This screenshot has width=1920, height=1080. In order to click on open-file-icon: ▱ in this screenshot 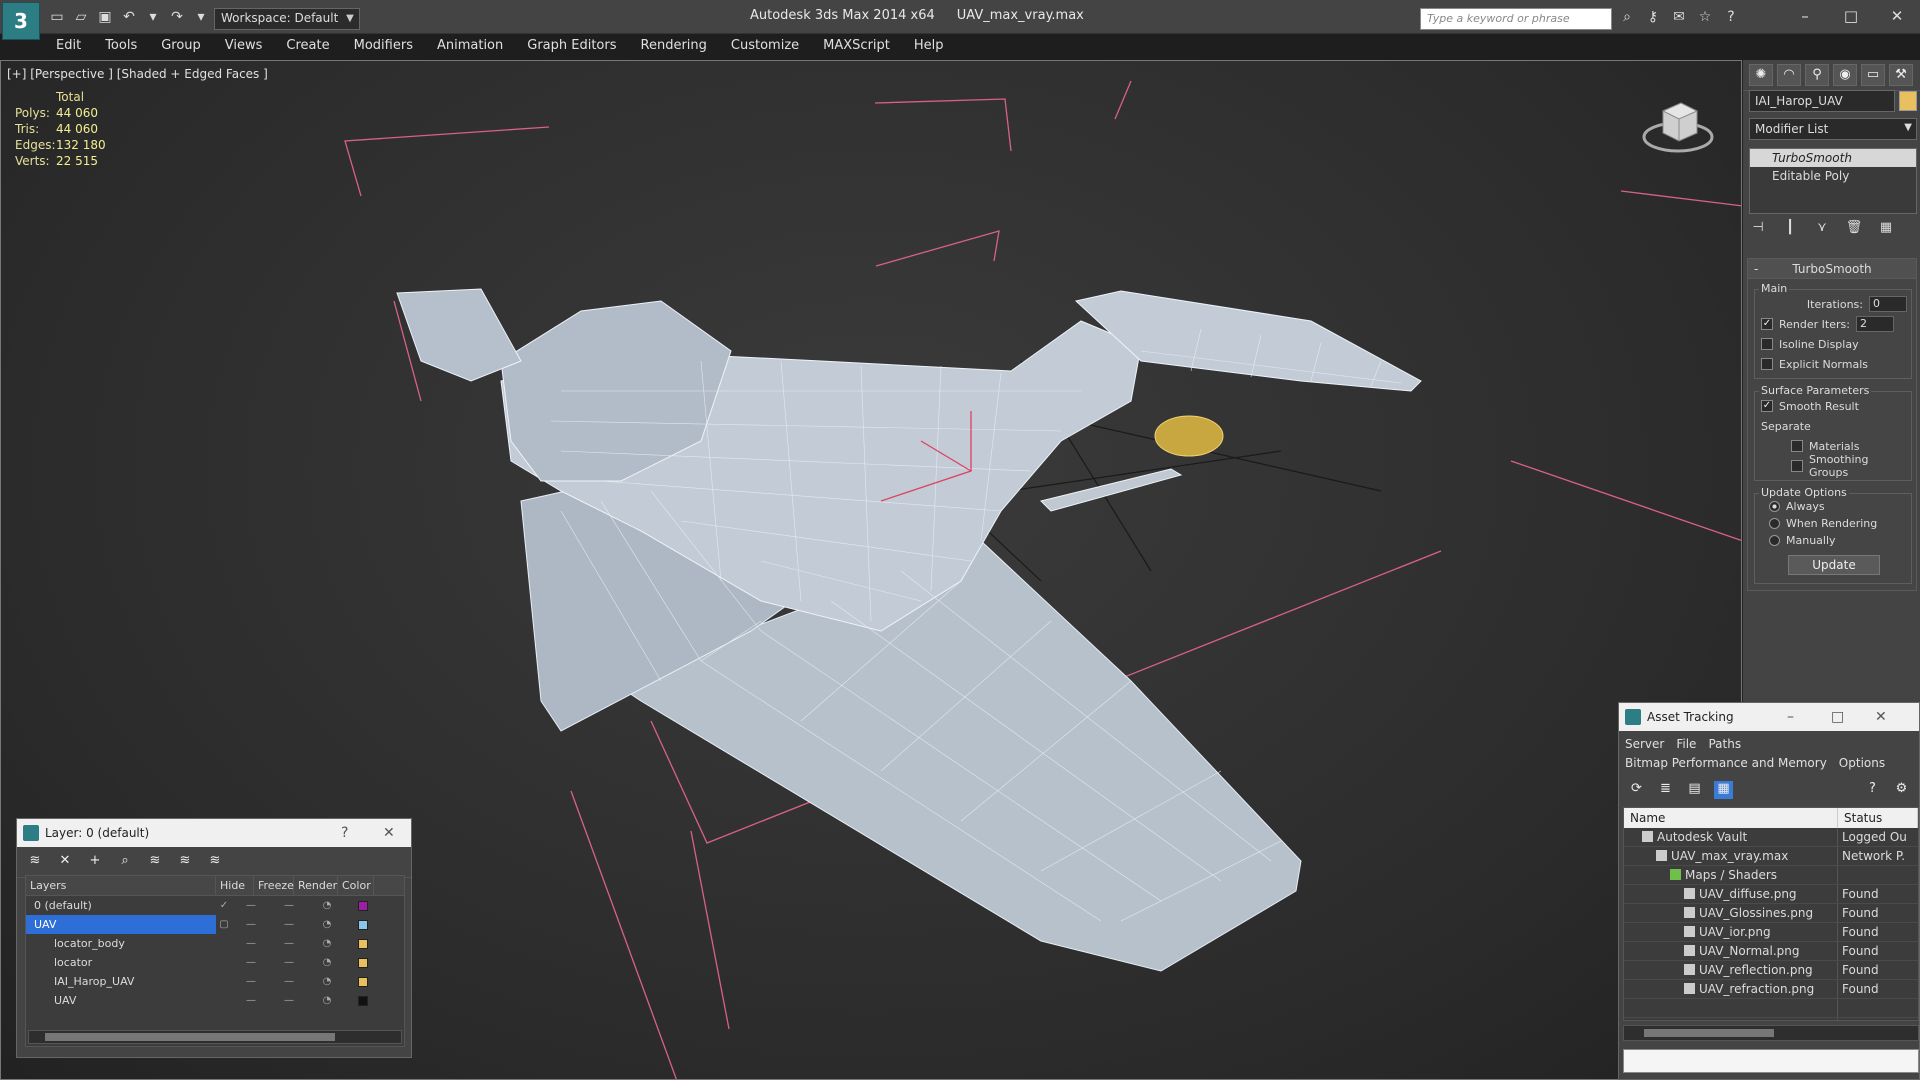, I will do `click(81, 17)`.